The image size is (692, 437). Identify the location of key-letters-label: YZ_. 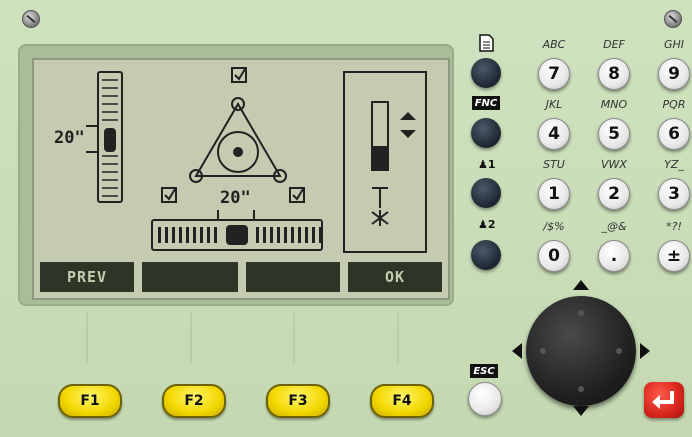
(674, 164).